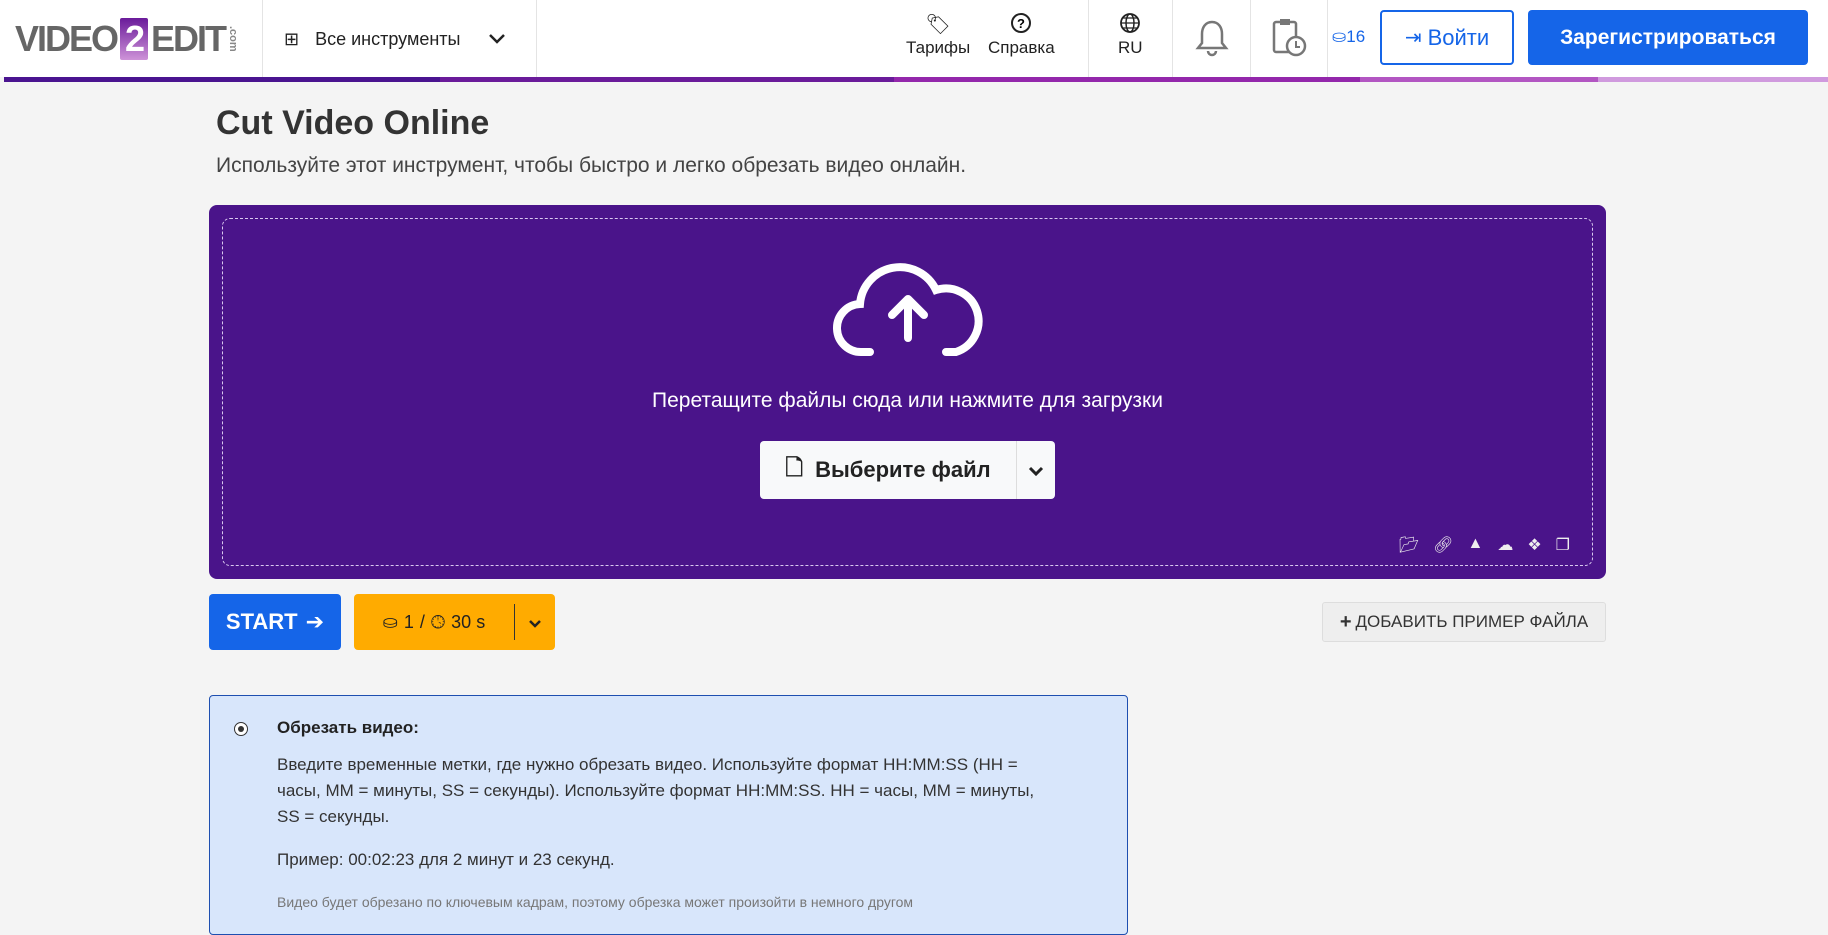 This screenshot has height=935, width=1828. I want to click on help-label: Справка, so click(1021, 47).